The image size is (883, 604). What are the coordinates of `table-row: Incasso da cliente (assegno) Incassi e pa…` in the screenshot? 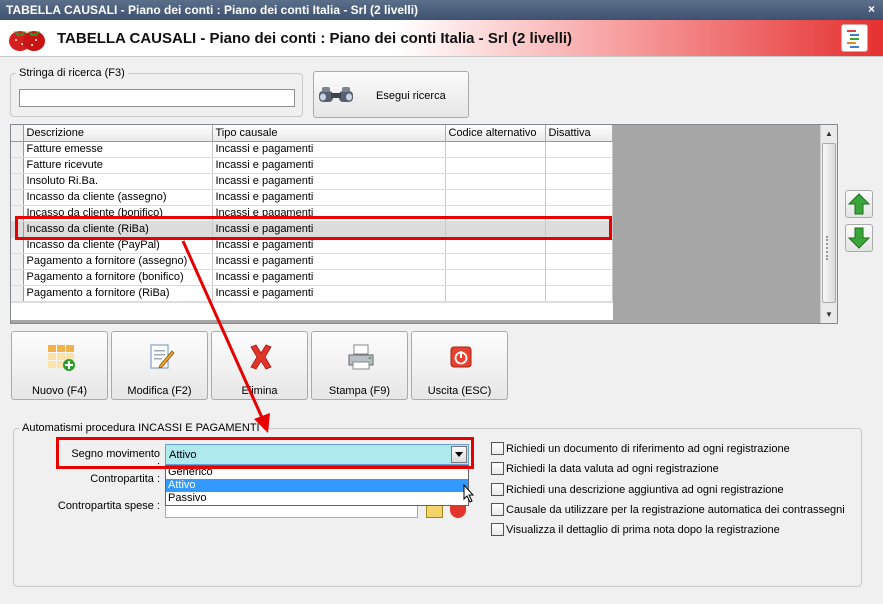 It's located at (312, 197).